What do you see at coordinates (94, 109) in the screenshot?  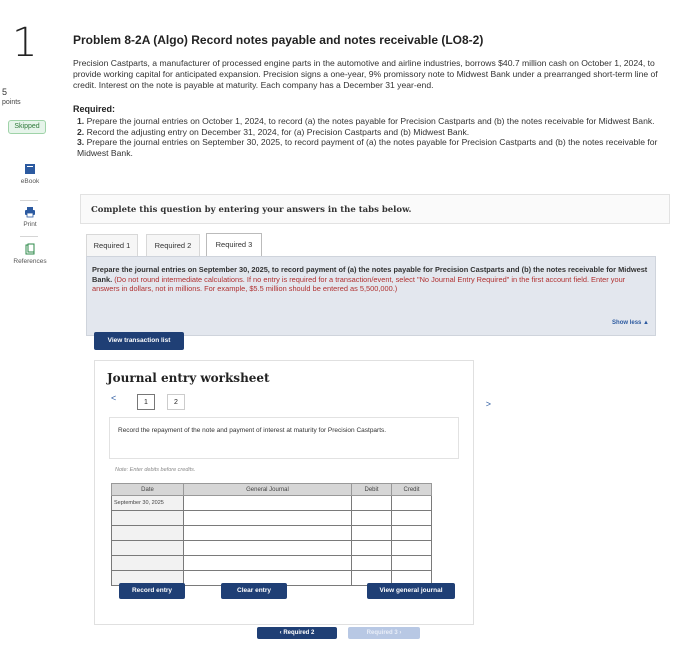 I see `required-heading: Required:` at bounding box center [94, 109].